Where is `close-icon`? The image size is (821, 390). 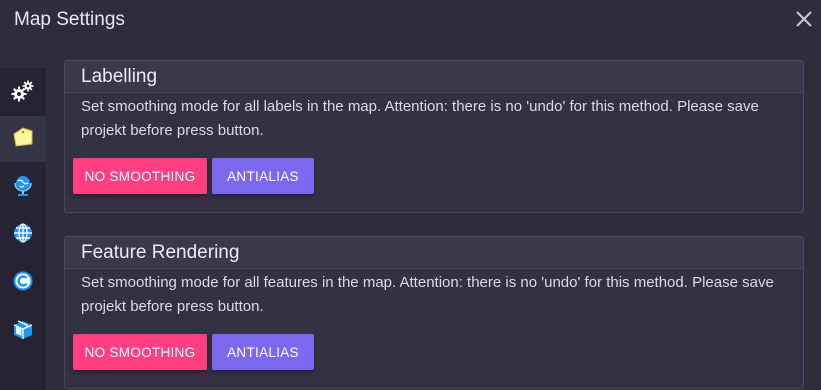 close-icon is located at coordinates (804, 19).